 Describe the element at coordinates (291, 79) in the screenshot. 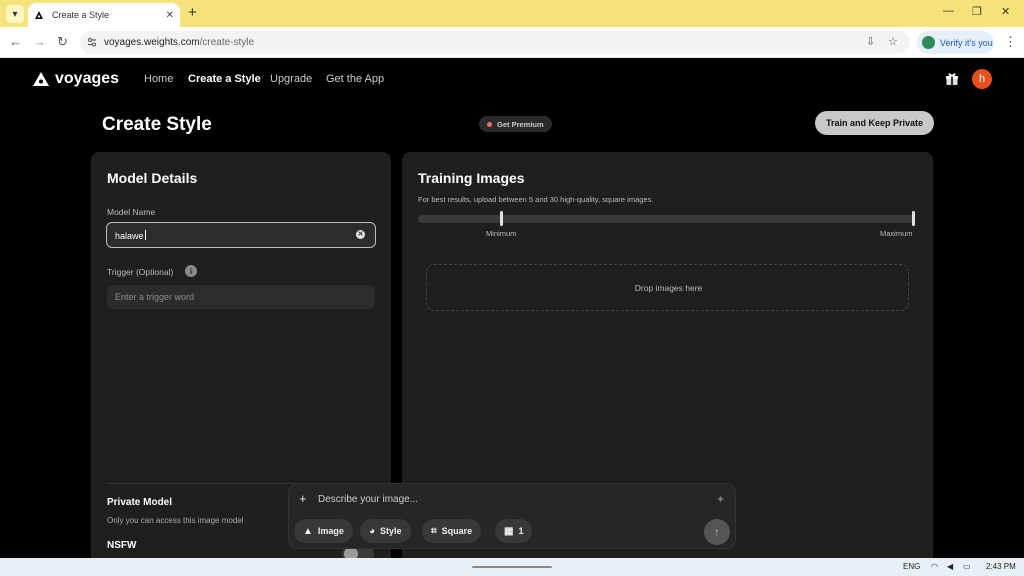

I see `nav-upgrade: Upgrade` at that location.